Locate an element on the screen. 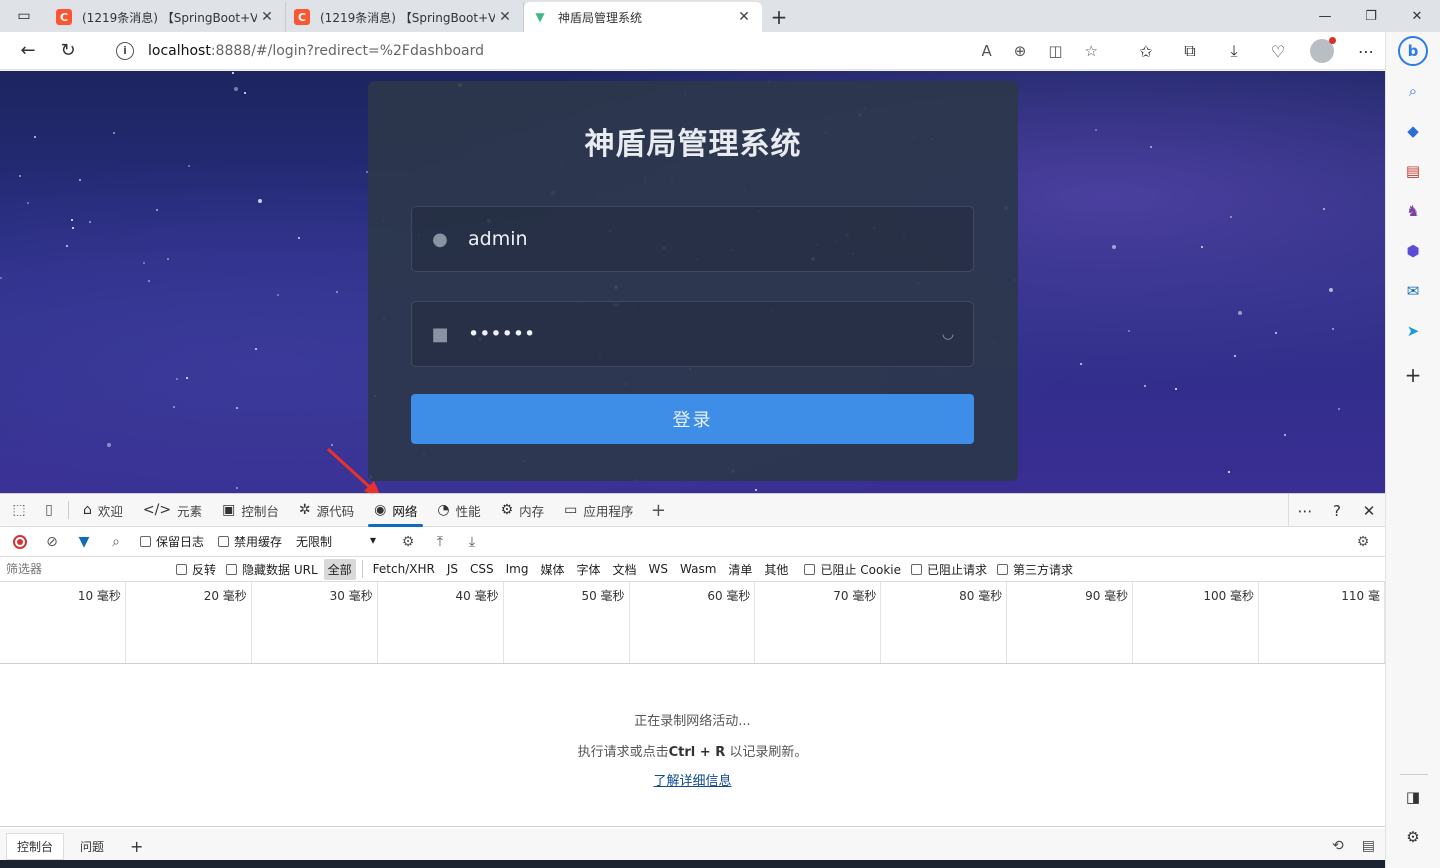 The width and height of the screenshot is (1440, 868). shopping-tag-icon: ◆ is located at coordinates (1413, 131).